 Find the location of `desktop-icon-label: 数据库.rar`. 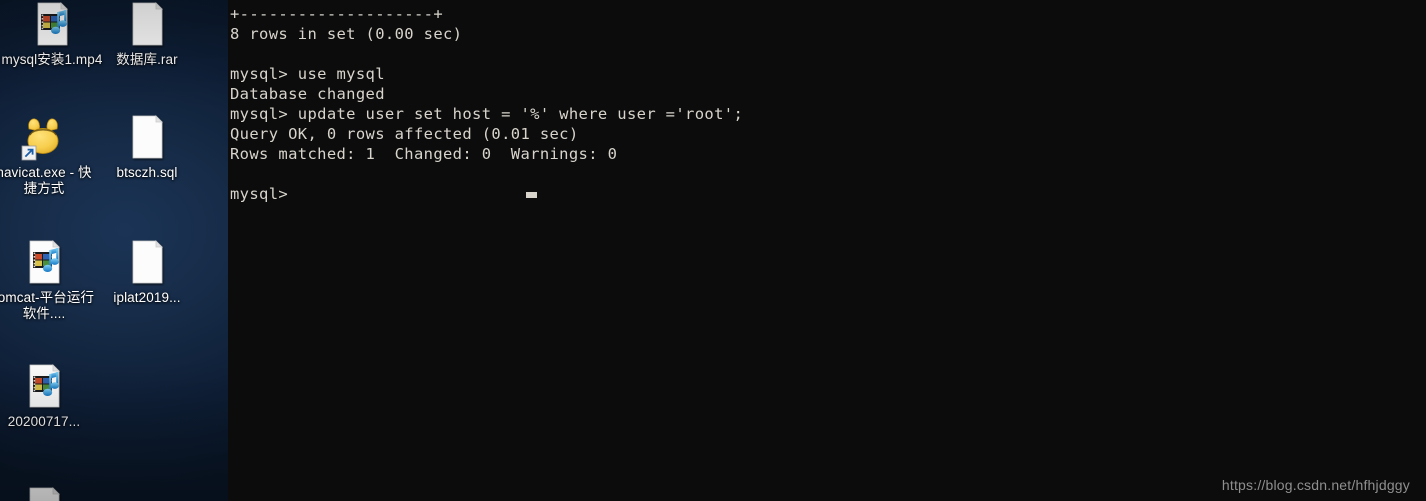

desktop-icon-label: 数据库.rar is located at coordinates (147, 59).